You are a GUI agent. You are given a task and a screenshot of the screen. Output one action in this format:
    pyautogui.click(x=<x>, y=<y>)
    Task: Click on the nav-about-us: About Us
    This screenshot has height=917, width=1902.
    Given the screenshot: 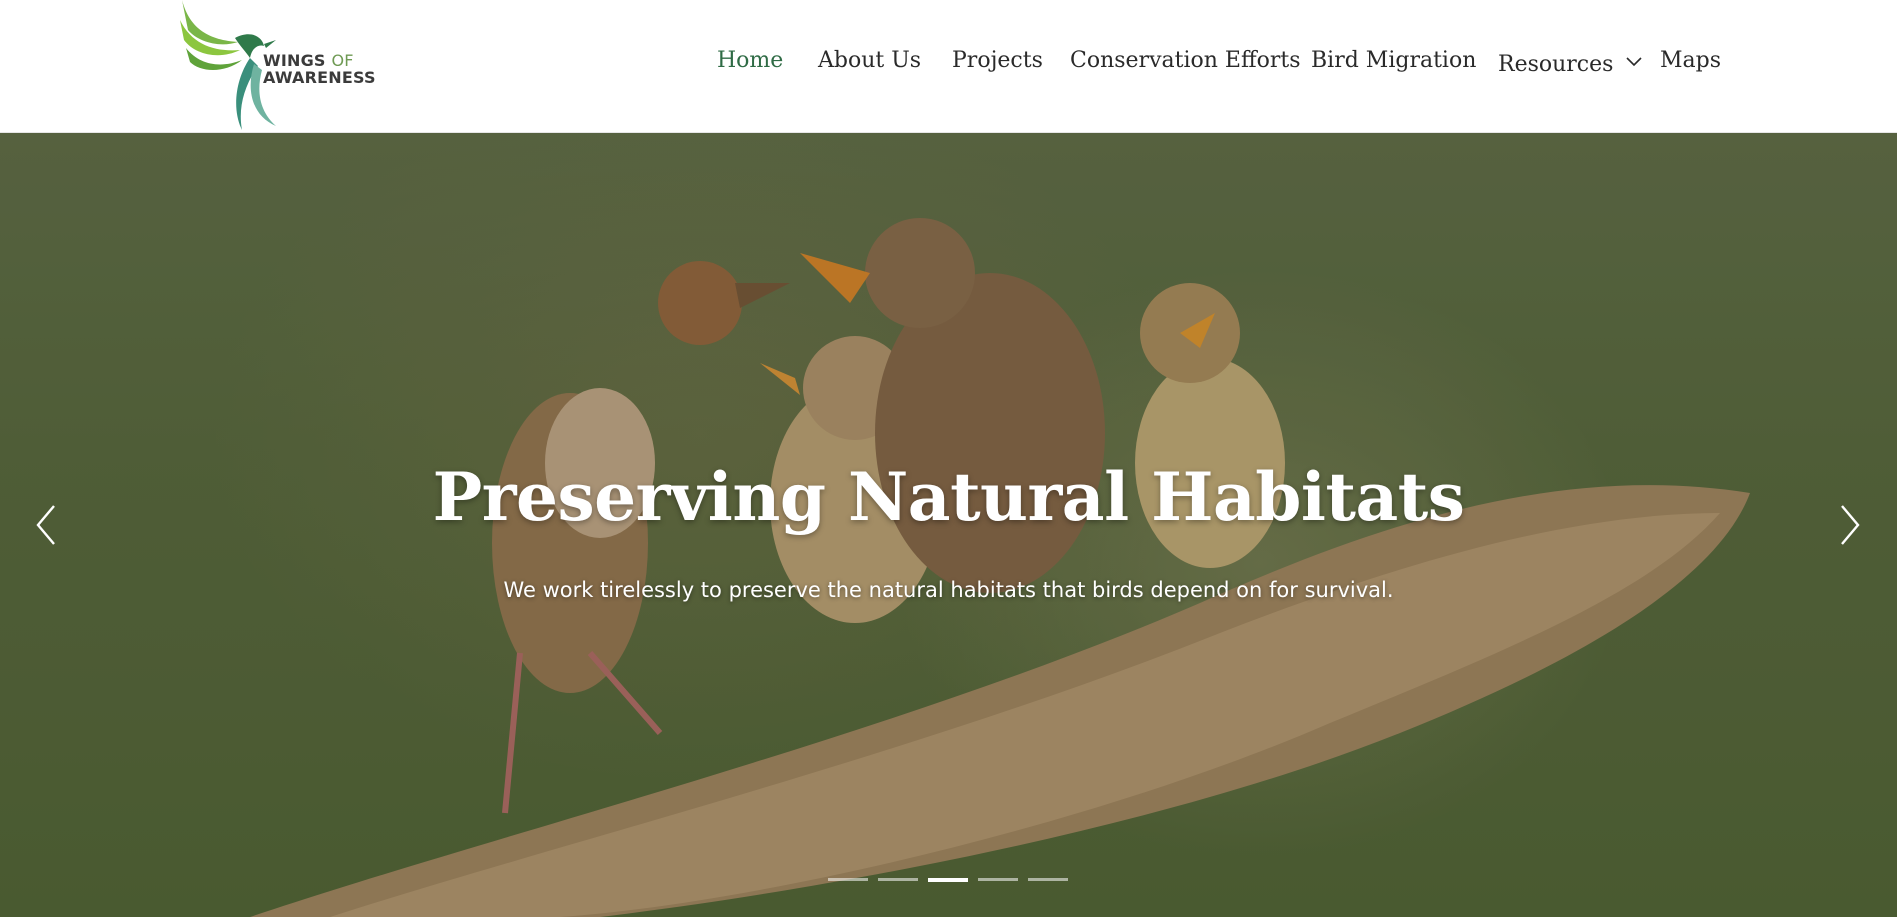 What is the action you would take?
    pyautogui.click(x=869, y=60)
    